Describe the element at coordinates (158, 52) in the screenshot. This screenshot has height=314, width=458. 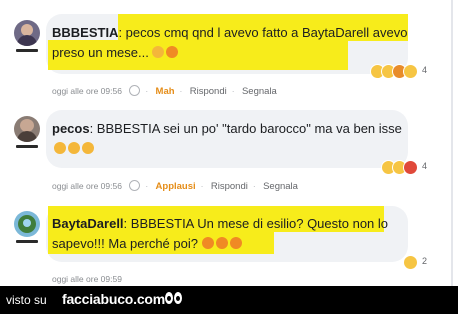
I see `smile-emoji-icon` at that location.